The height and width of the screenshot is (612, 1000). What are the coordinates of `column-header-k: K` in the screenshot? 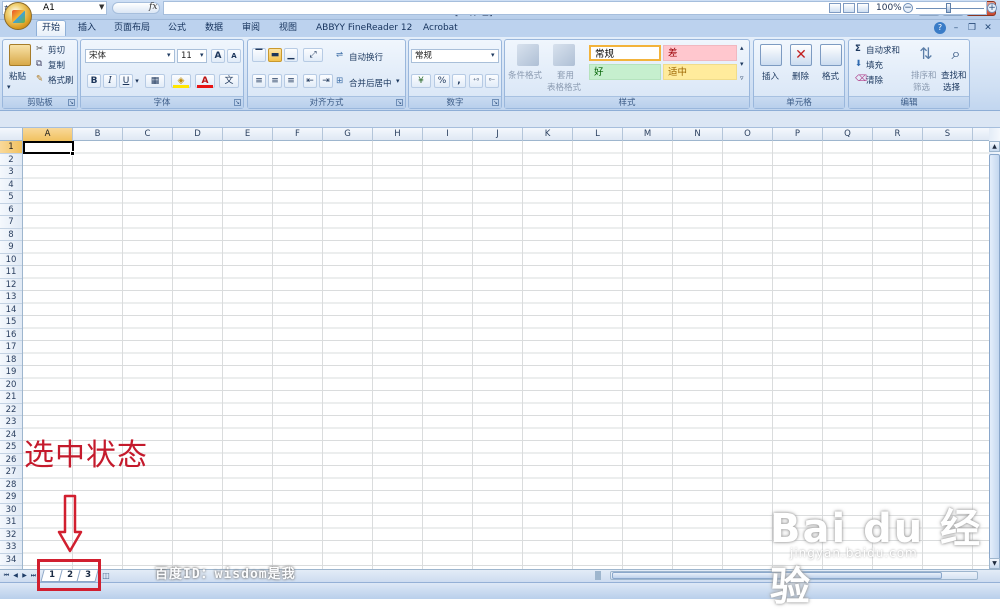 It's located at (548, 134).